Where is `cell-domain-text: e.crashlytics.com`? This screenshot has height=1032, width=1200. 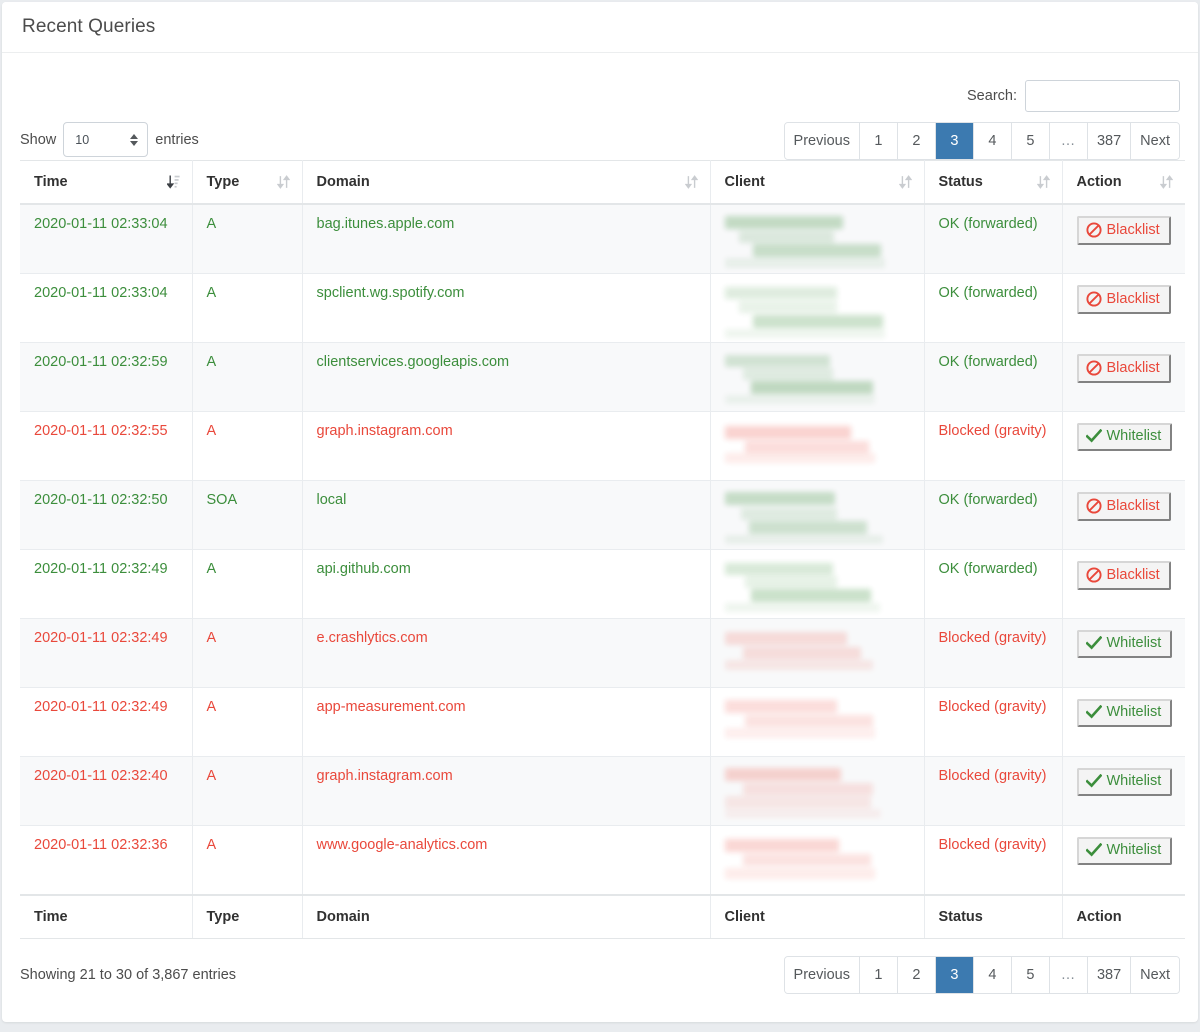 cell-domain-text: e.crashlytics.com is located at coordinates (372, 638).